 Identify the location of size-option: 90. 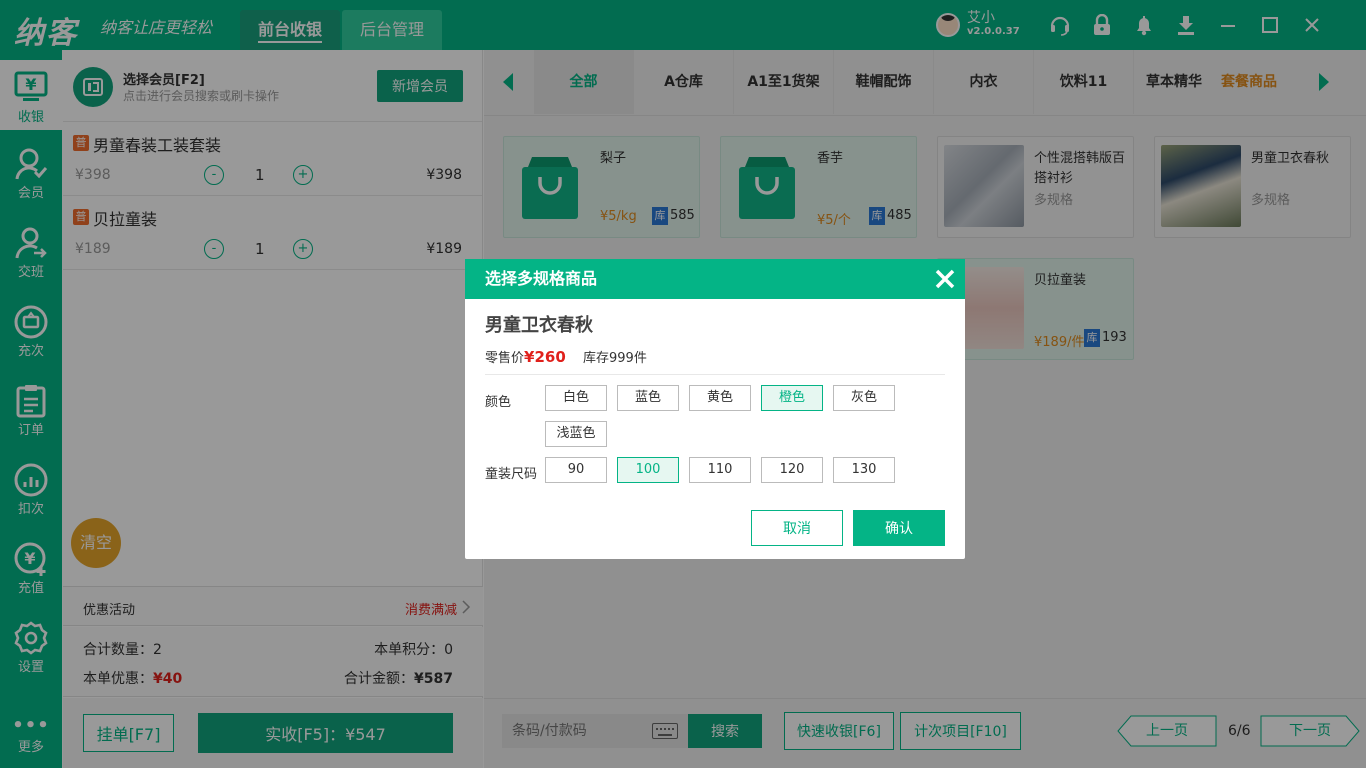
(576, 470).